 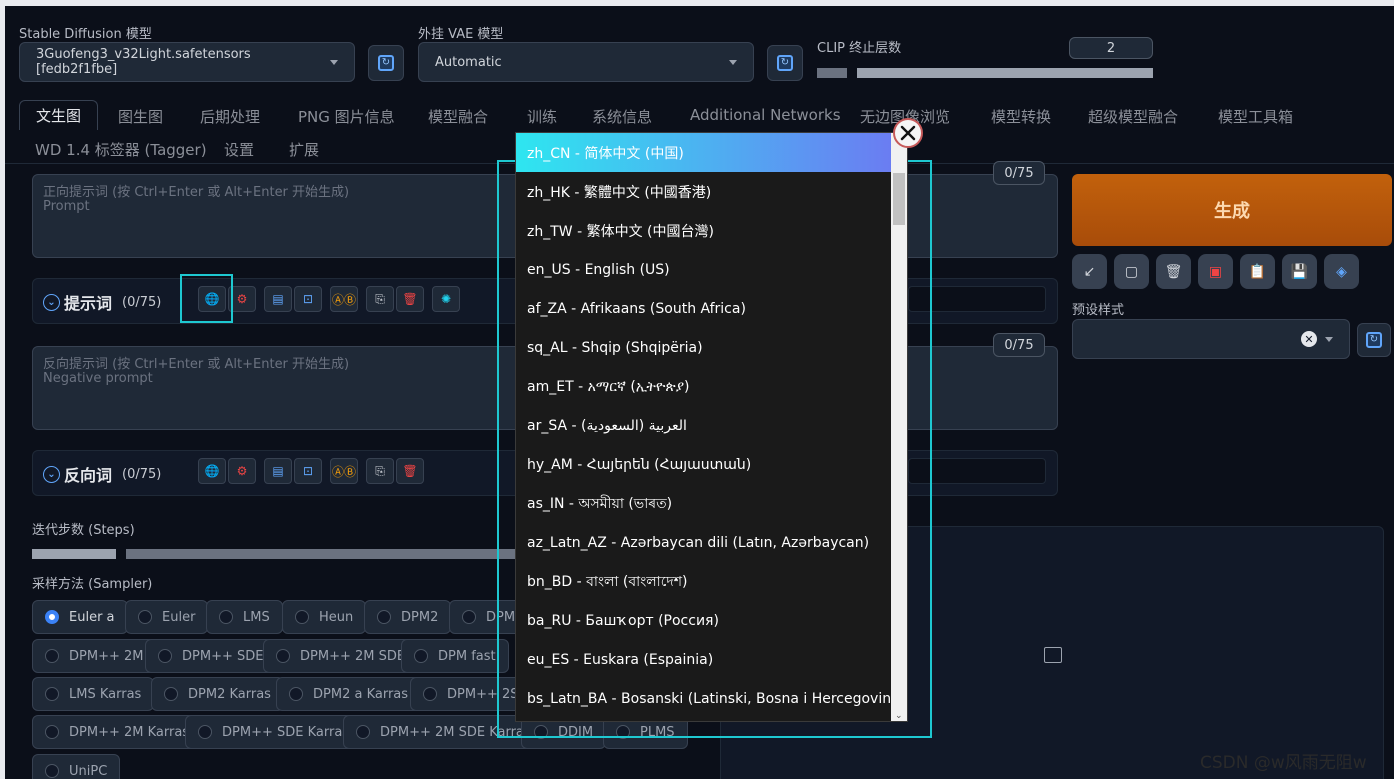 I want to click on sampler-option: Euler a, so click(x=80, y=617).